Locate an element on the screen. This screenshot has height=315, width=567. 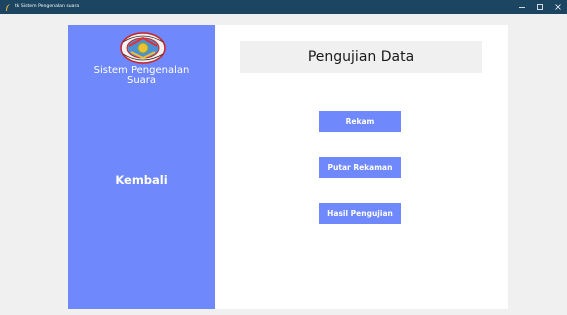
record-button: Rekam is located at coordinates (360, 121).